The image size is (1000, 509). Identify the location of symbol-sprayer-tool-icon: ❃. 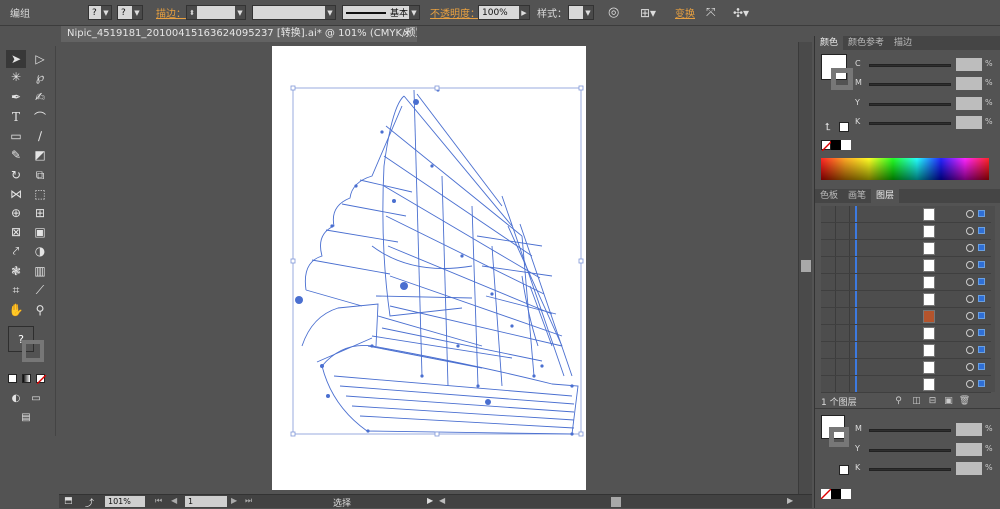
(16, 271).